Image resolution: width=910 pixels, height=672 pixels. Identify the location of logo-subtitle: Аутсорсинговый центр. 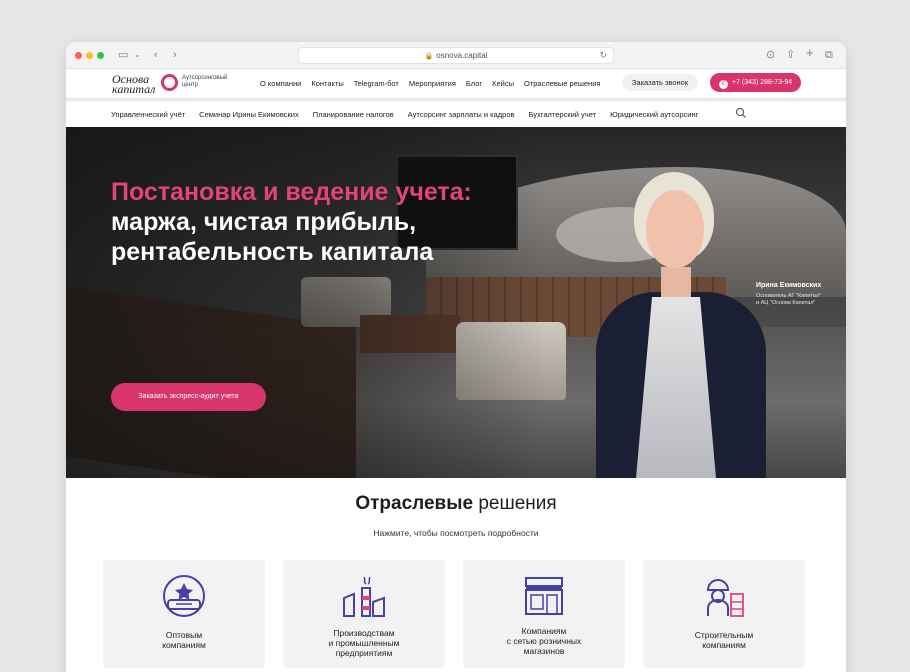
(205, 81).